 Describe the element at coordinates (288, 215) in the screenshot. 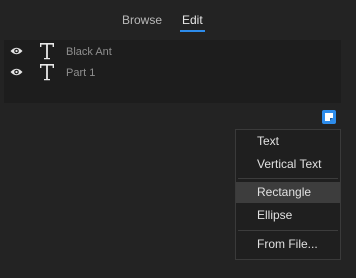

I see `menu-item-ellipse: Ellipse` at that location.